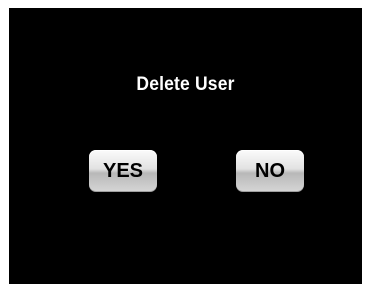  What do you see at coordinates (270, 171) in the screenshot?
I see `no-button: NO` at bounding box center [270, 171].